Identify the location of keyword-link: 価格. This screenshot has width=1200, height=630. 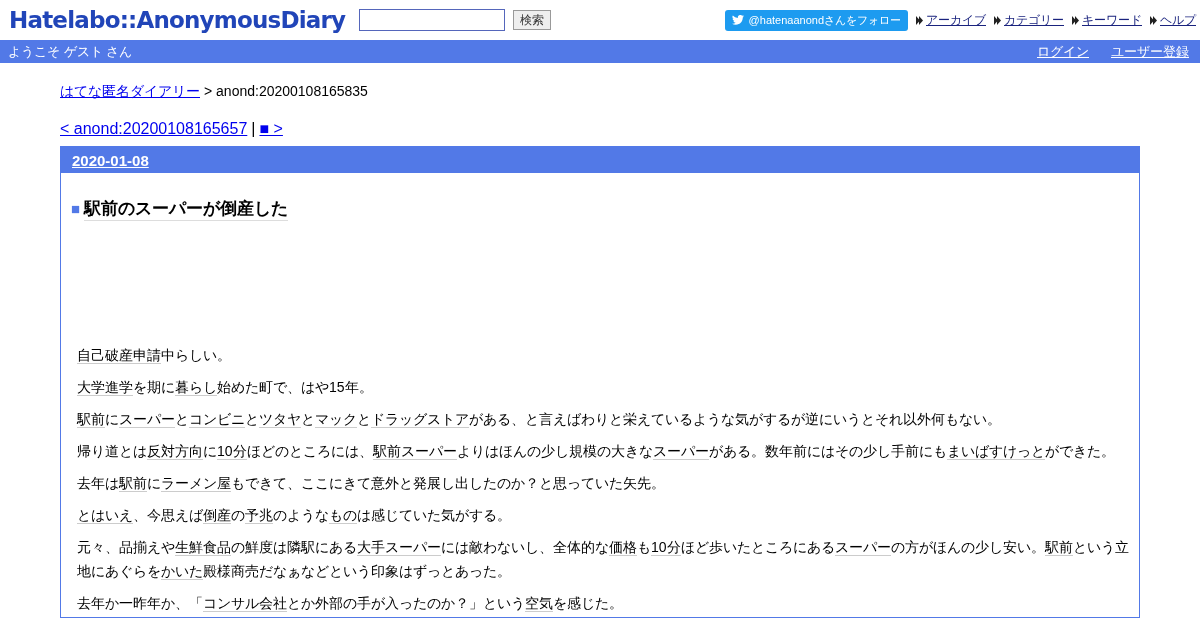
(623, 547).